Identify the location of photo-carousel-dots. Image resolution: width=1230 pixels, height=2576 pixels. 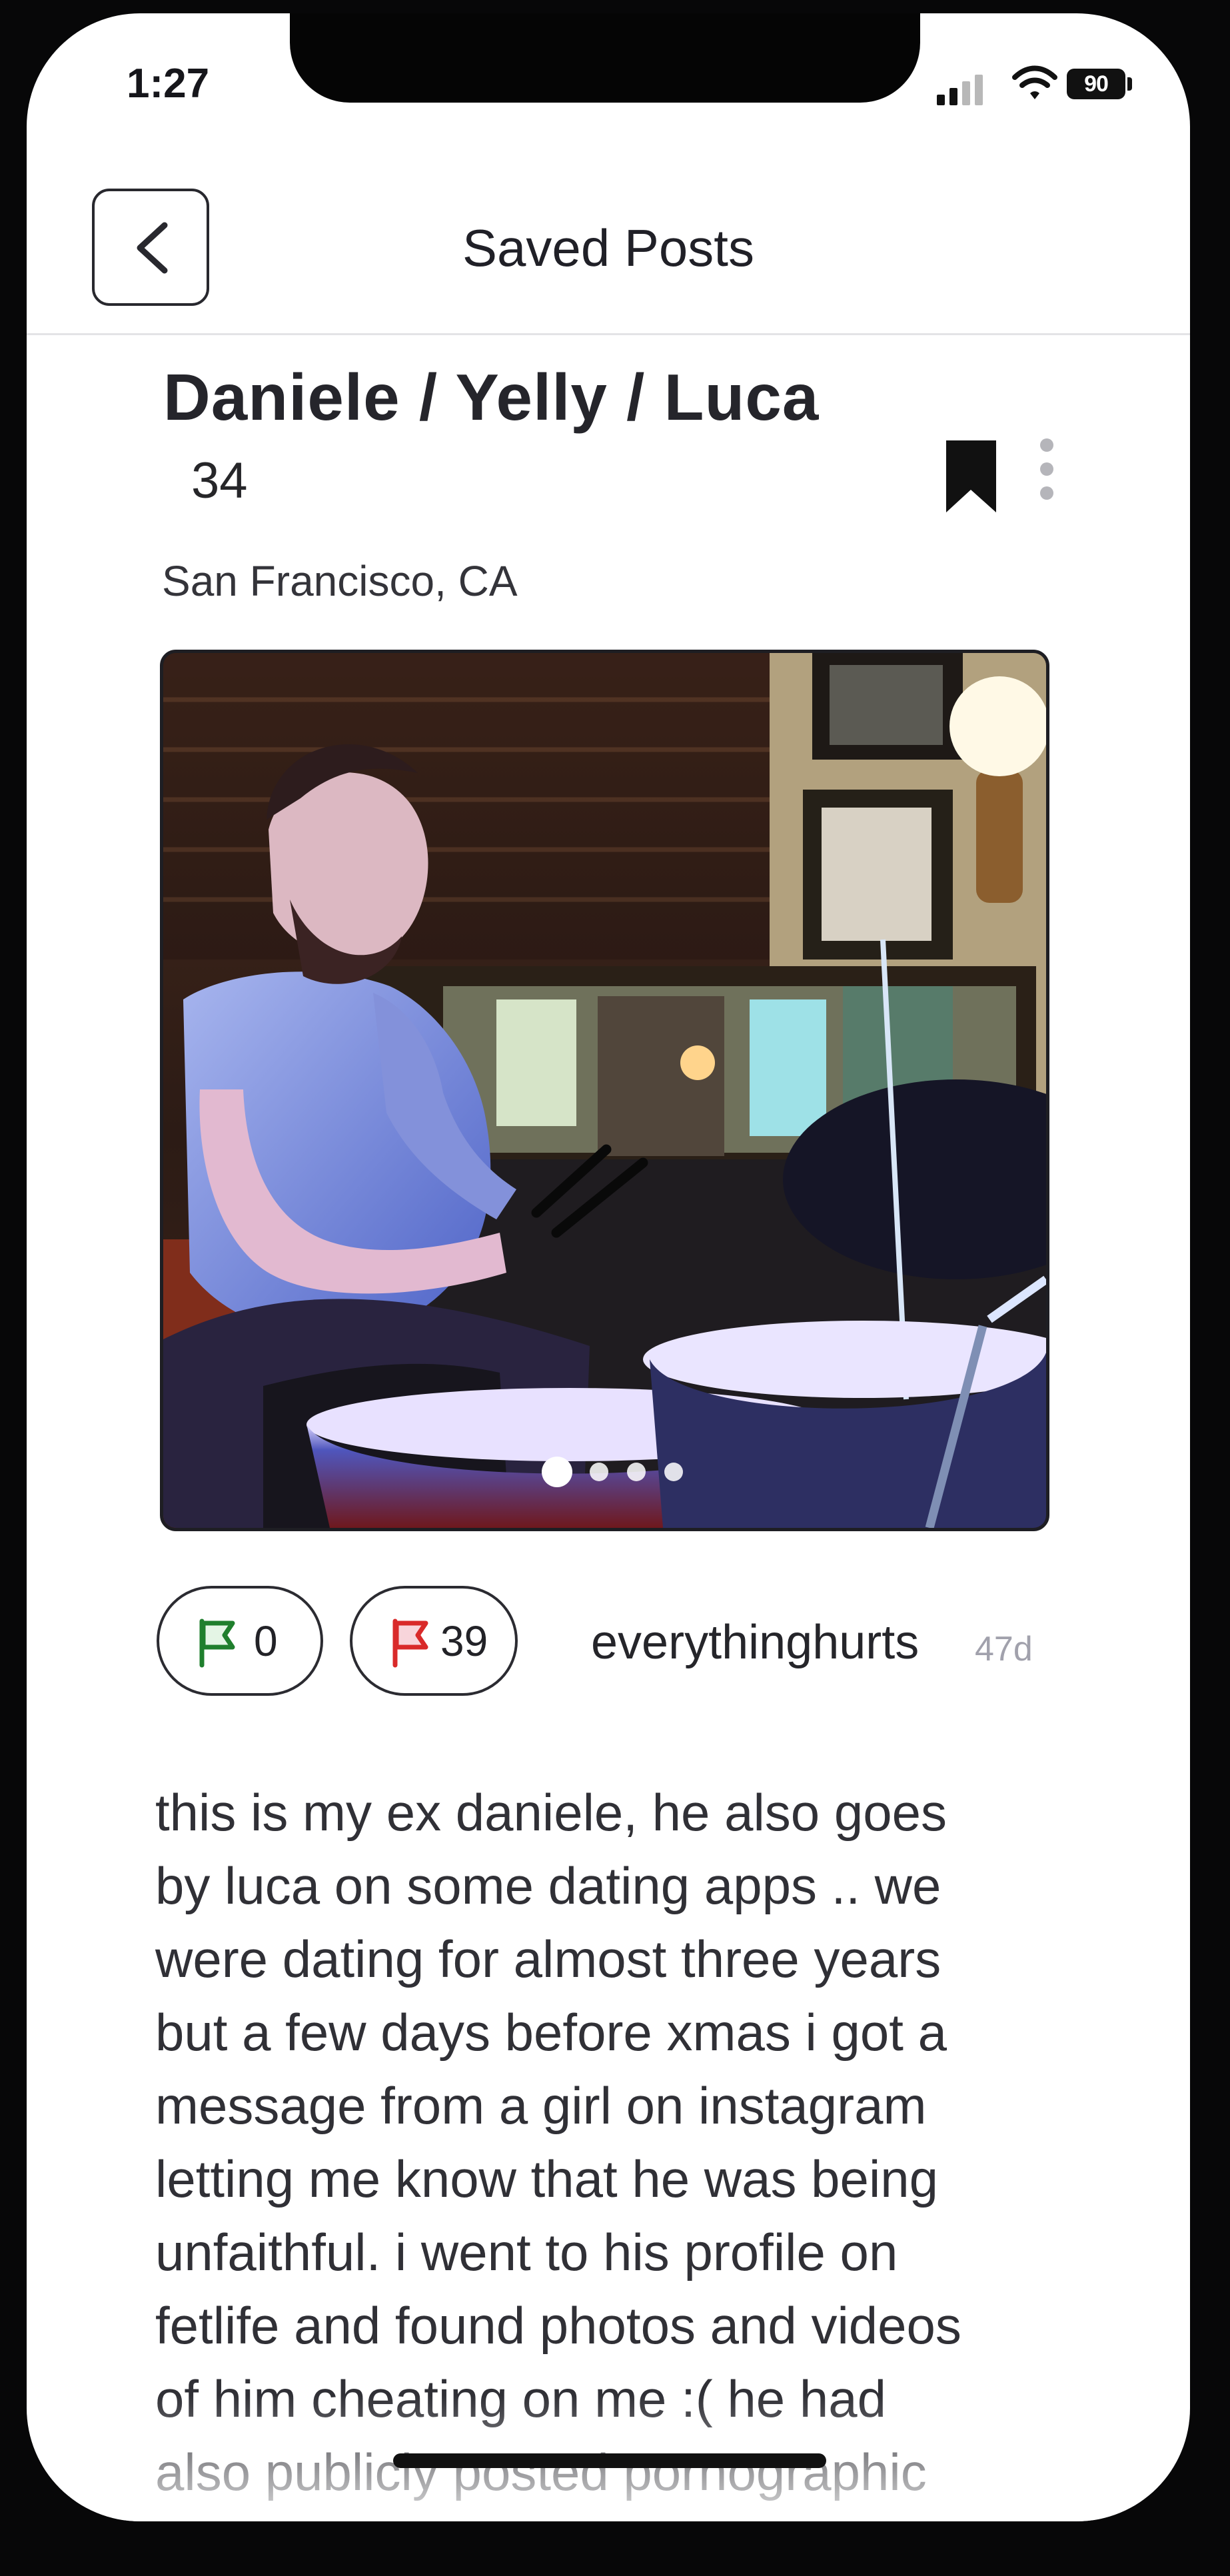
(625, 1472).